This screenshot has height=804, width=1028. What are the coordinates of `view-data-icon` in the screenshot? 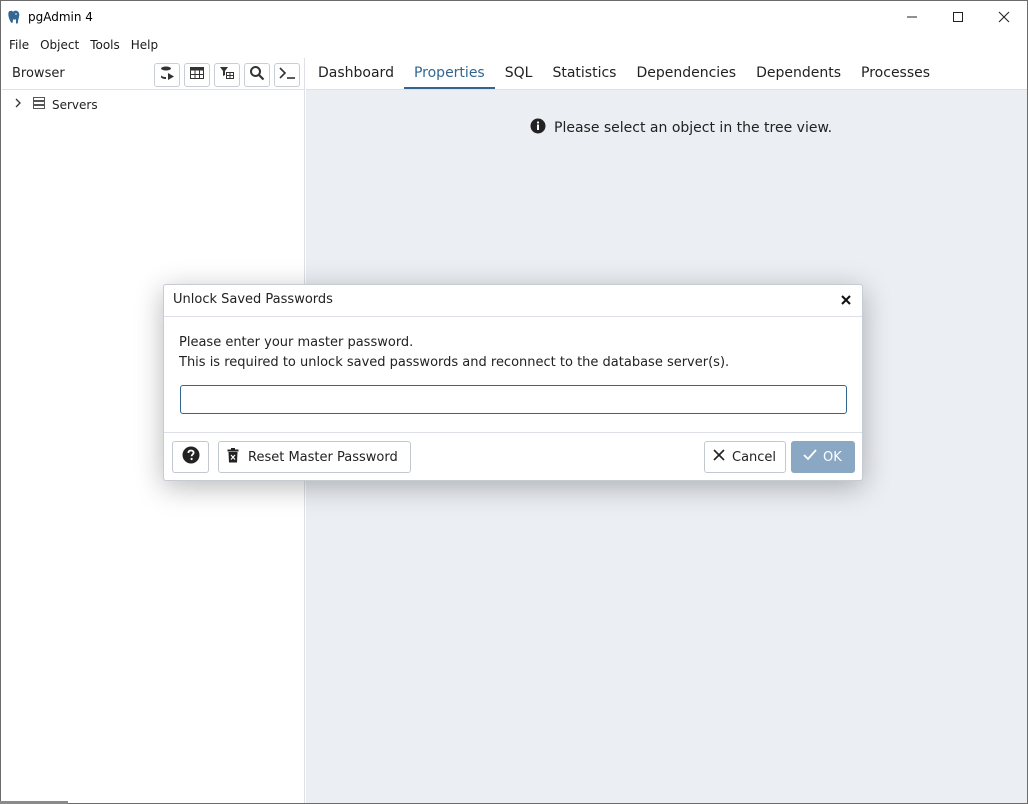 It's located at (197, 75).